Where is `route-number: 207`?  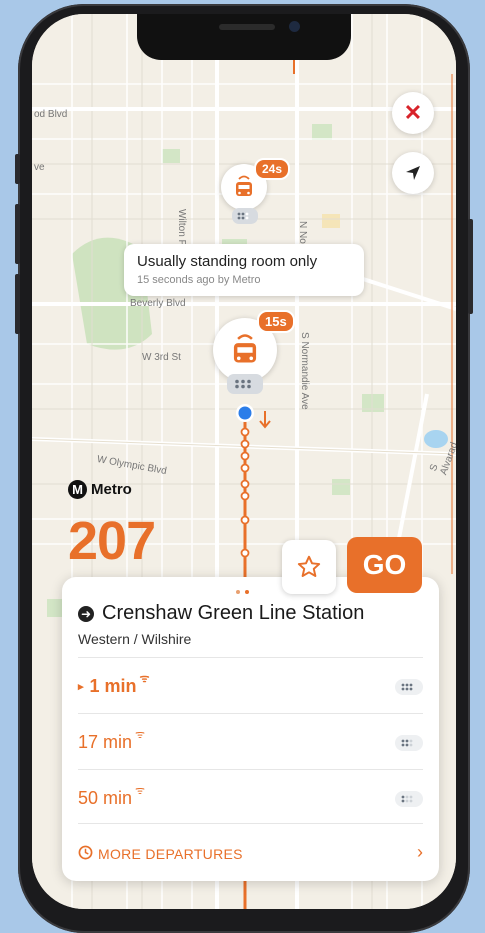
route-number: 207 is located at coordinates (112, 541).